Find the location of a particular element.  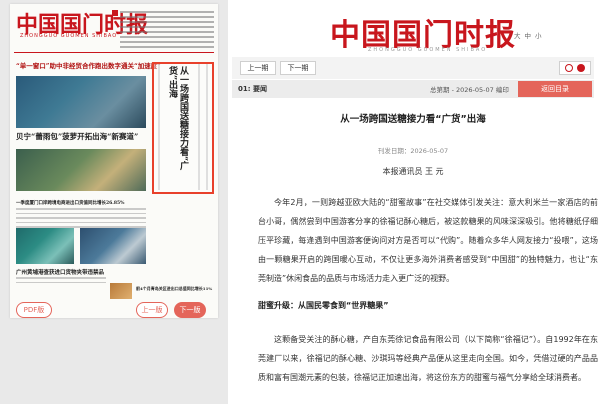

issue-info: 总第期 - 2026-05-07 编印 is located at coordinates (469, 90).